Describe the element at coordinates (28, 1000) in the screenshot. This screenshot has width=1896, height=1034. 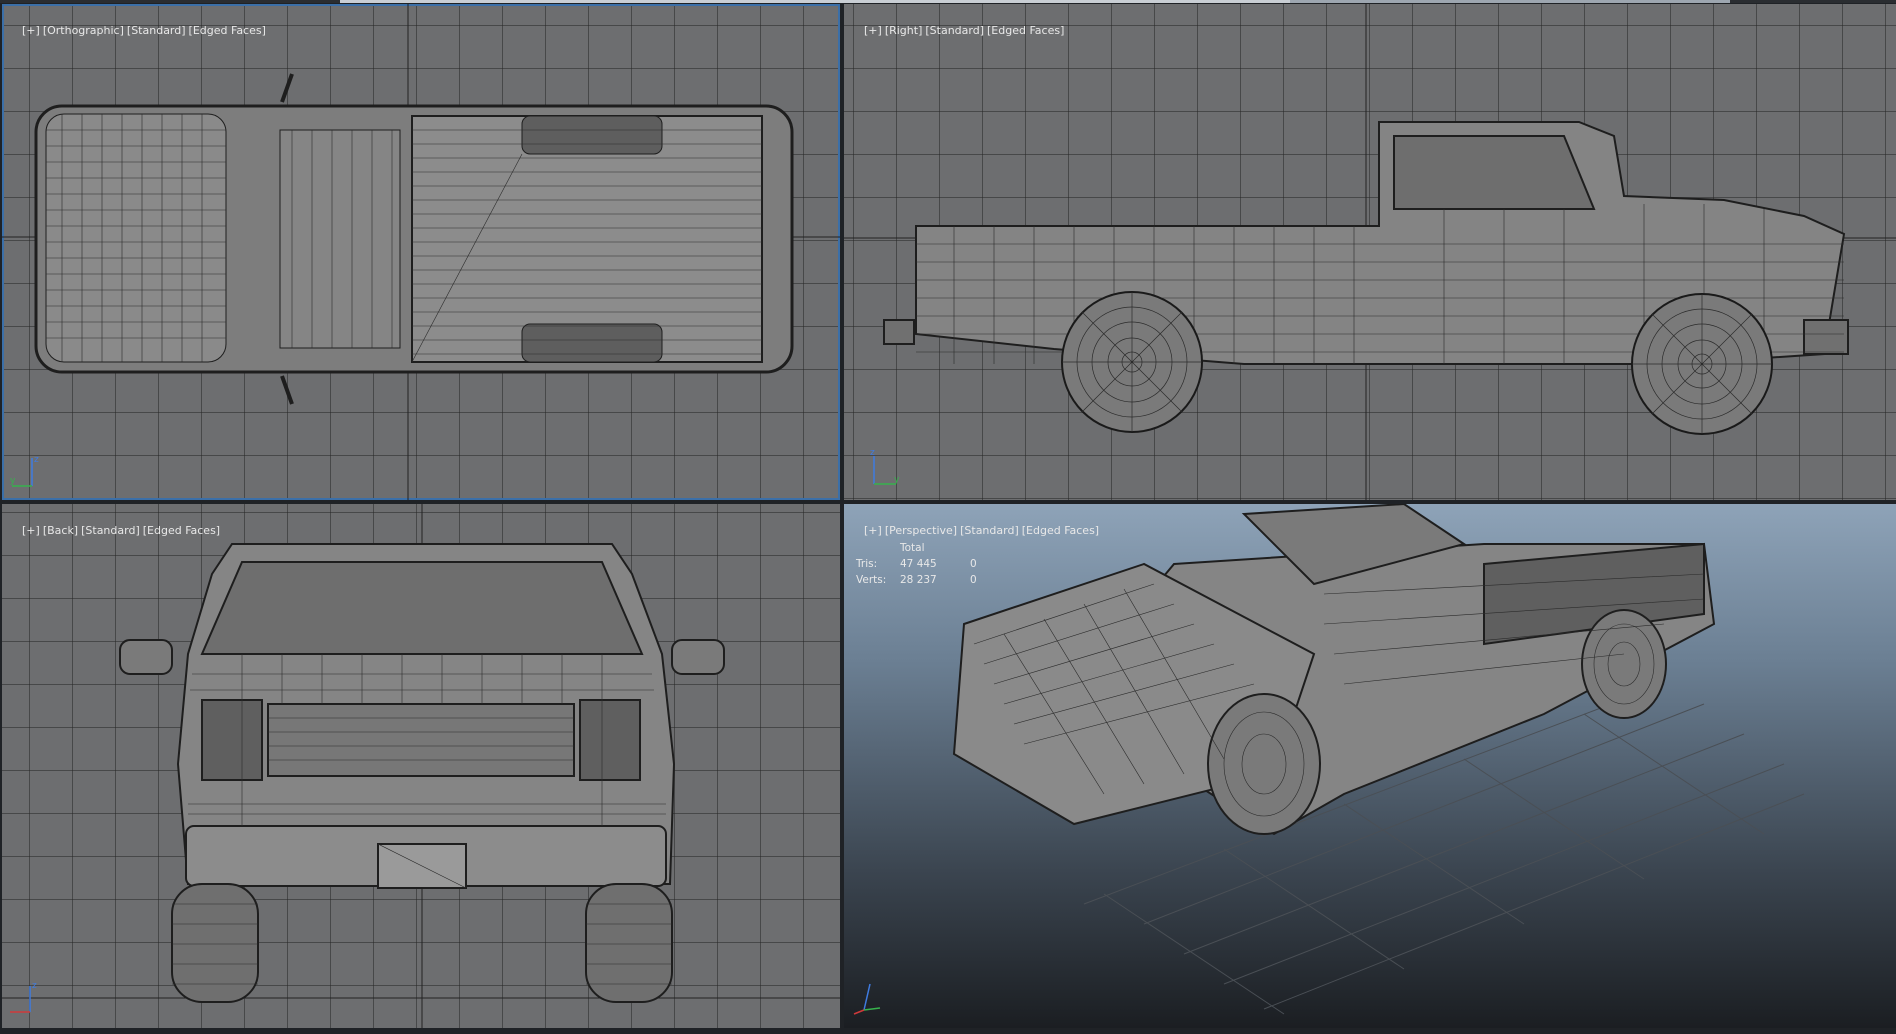
I see `axis-gizmo-icon: z` at that location.